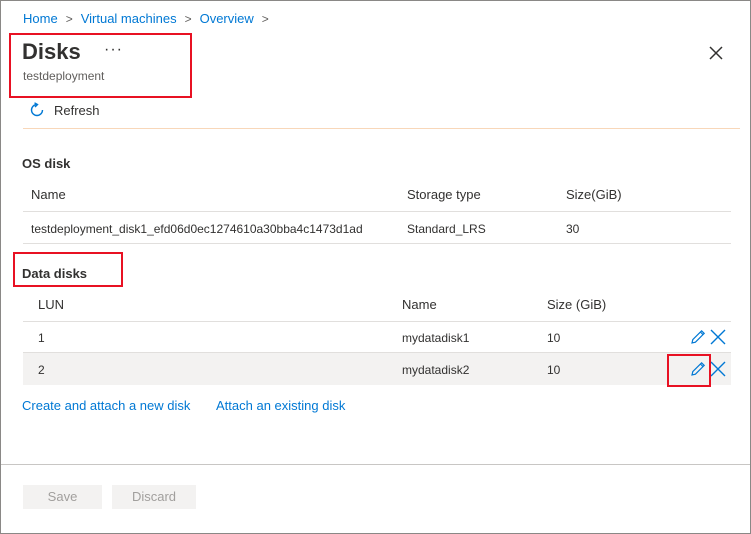  Describe the element at coordinates (375, 464) in the screenshot. I see `footer-divider` at that location.